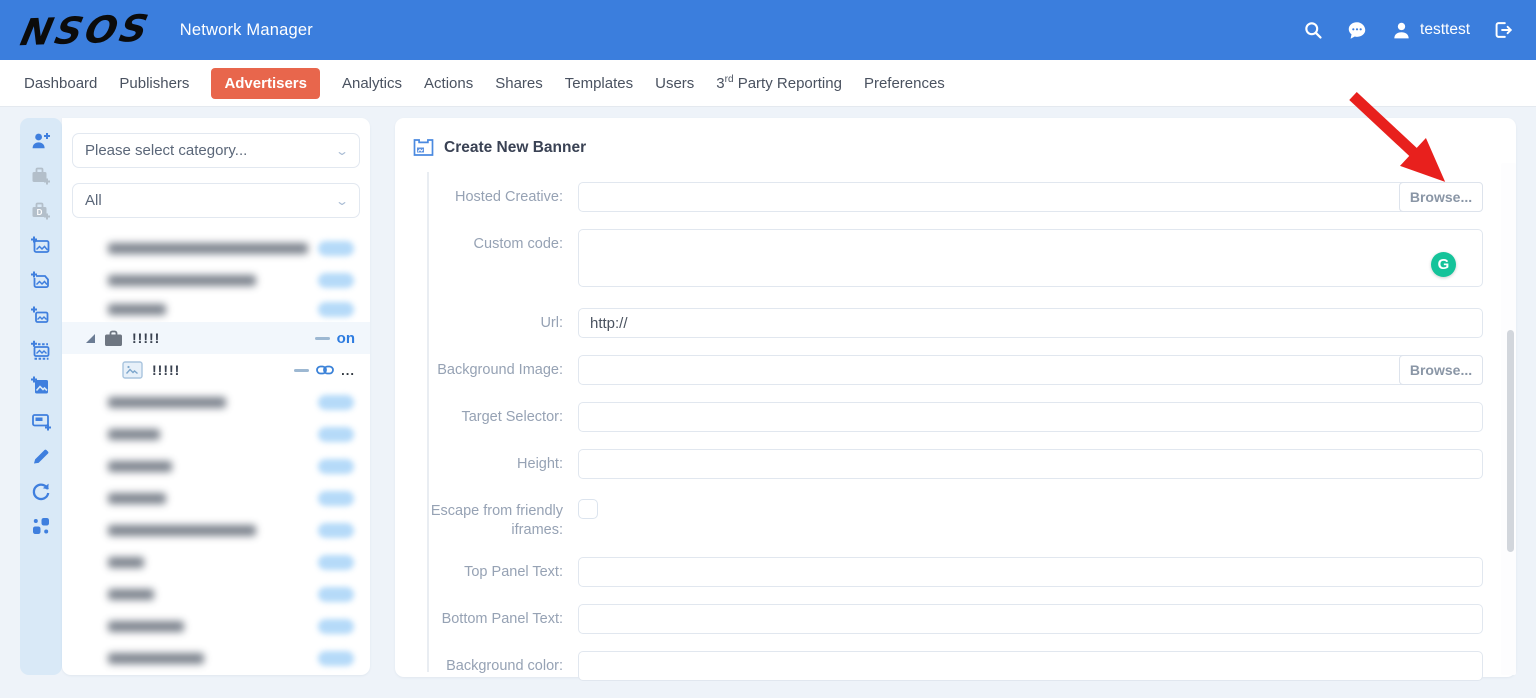  I want to click on sidebar-icon-rail: D, so click(41, 396).